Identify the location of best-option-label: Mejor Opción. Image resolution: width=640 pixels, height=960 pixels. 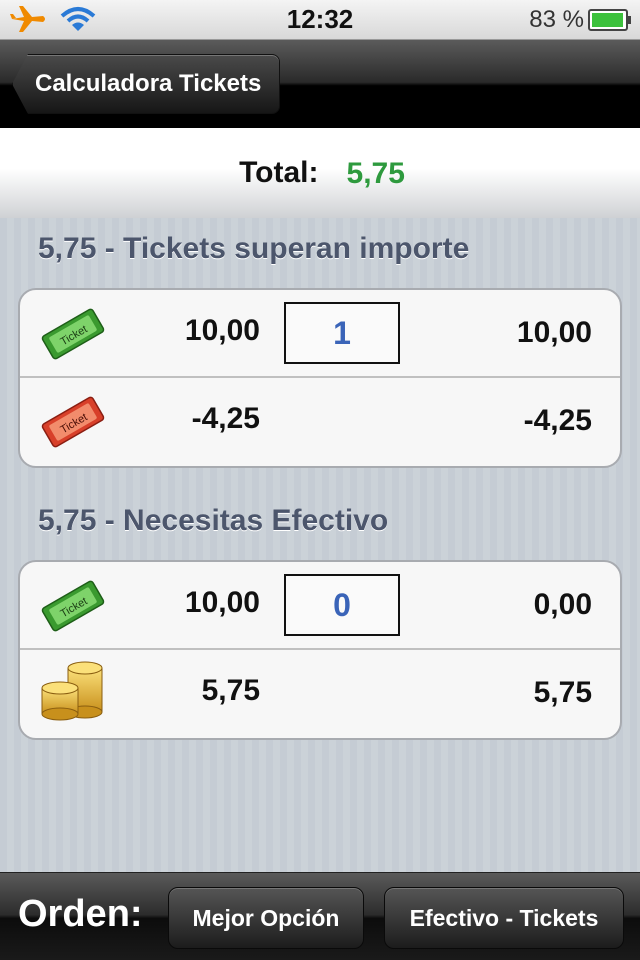
(266, 917).